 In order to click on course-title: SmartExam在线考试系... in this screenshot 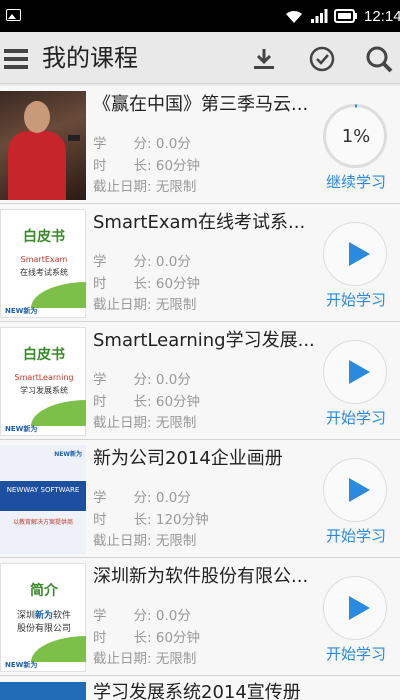, I will do `click(199, 222)`.